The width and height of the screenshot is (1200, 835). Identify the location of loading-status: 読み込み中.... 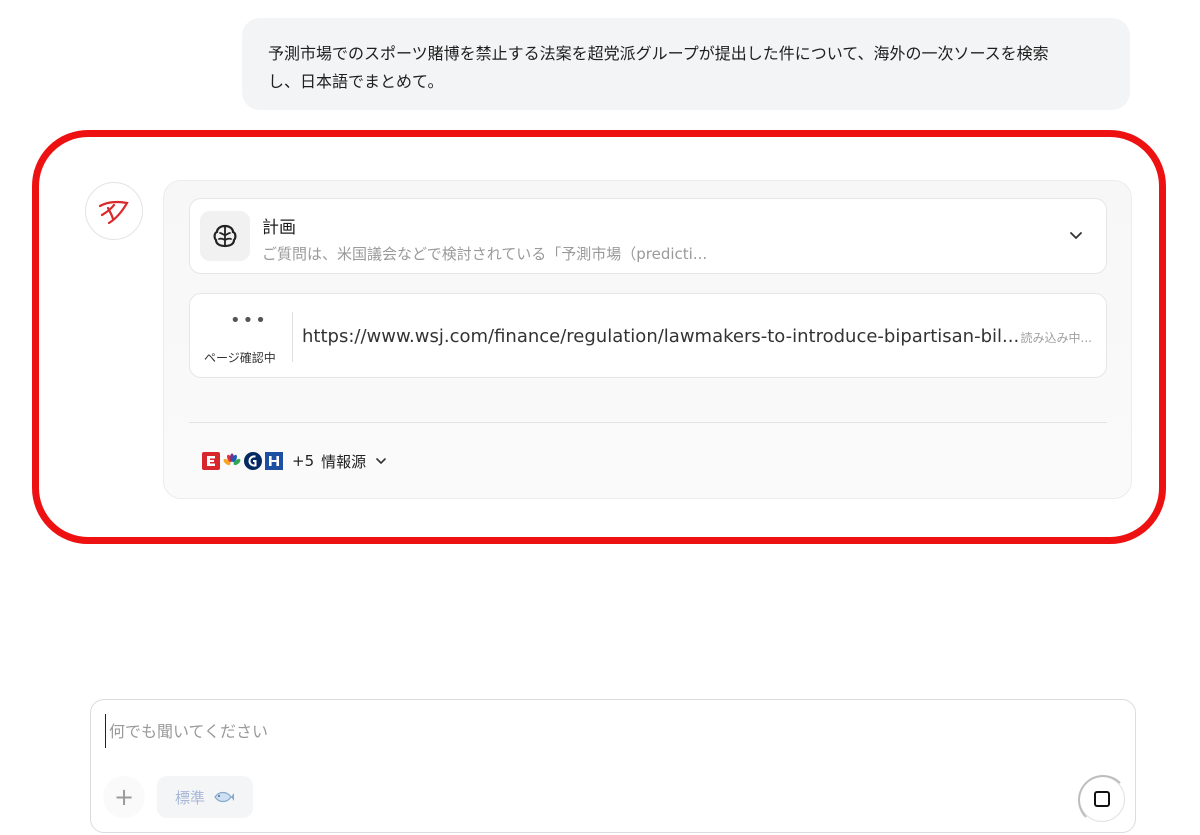
(1056, 338).